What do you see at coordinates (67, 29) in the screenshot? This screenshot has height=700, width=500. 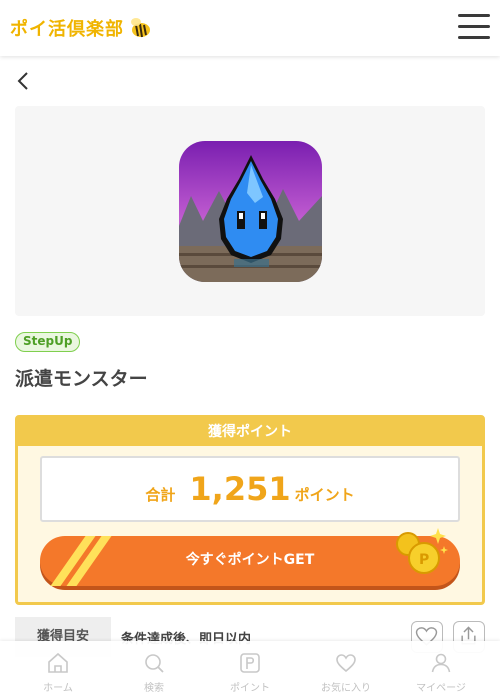 I see `logo-text: ポイ活倶楽部` at bounding box center [67, 29].